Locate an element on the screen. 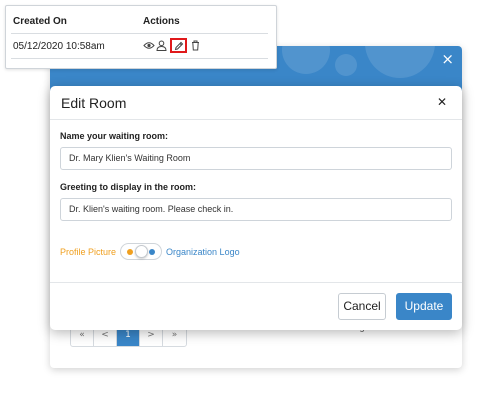 Image resolution: width=480 pixels, height=393 pixels. rooms-table: Created On Actions 05/12/2020 10:58am is located at coordinates (141, 37).